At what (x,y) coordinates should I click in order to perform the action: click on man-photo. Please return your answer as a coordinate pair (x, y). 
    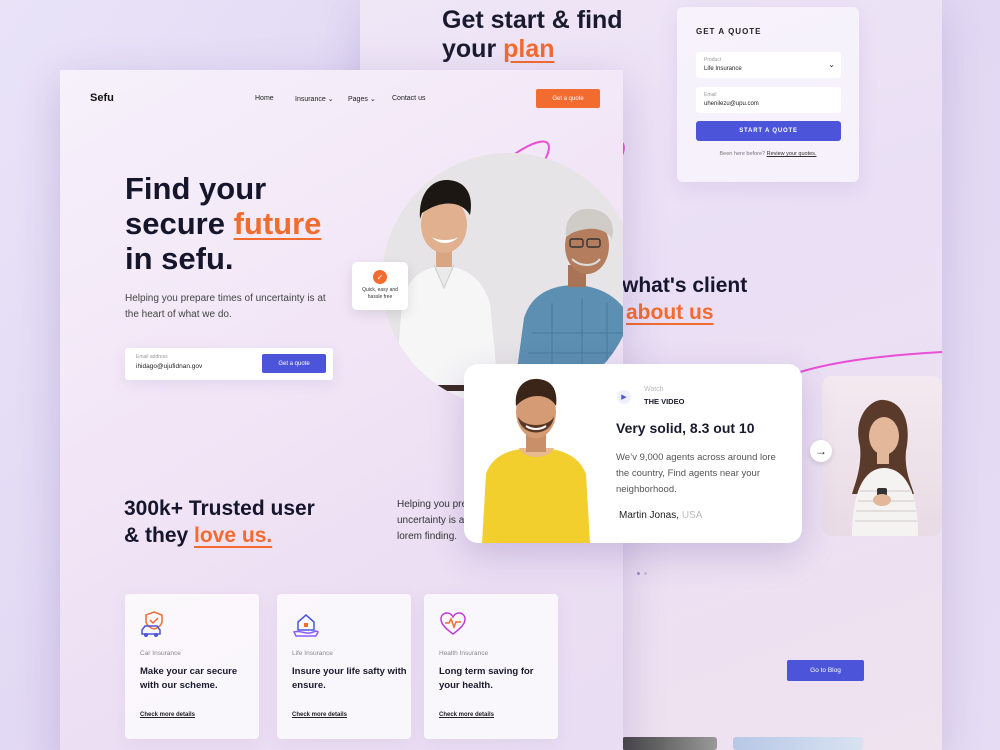
    Looking at the image, I should click on (534, 453).